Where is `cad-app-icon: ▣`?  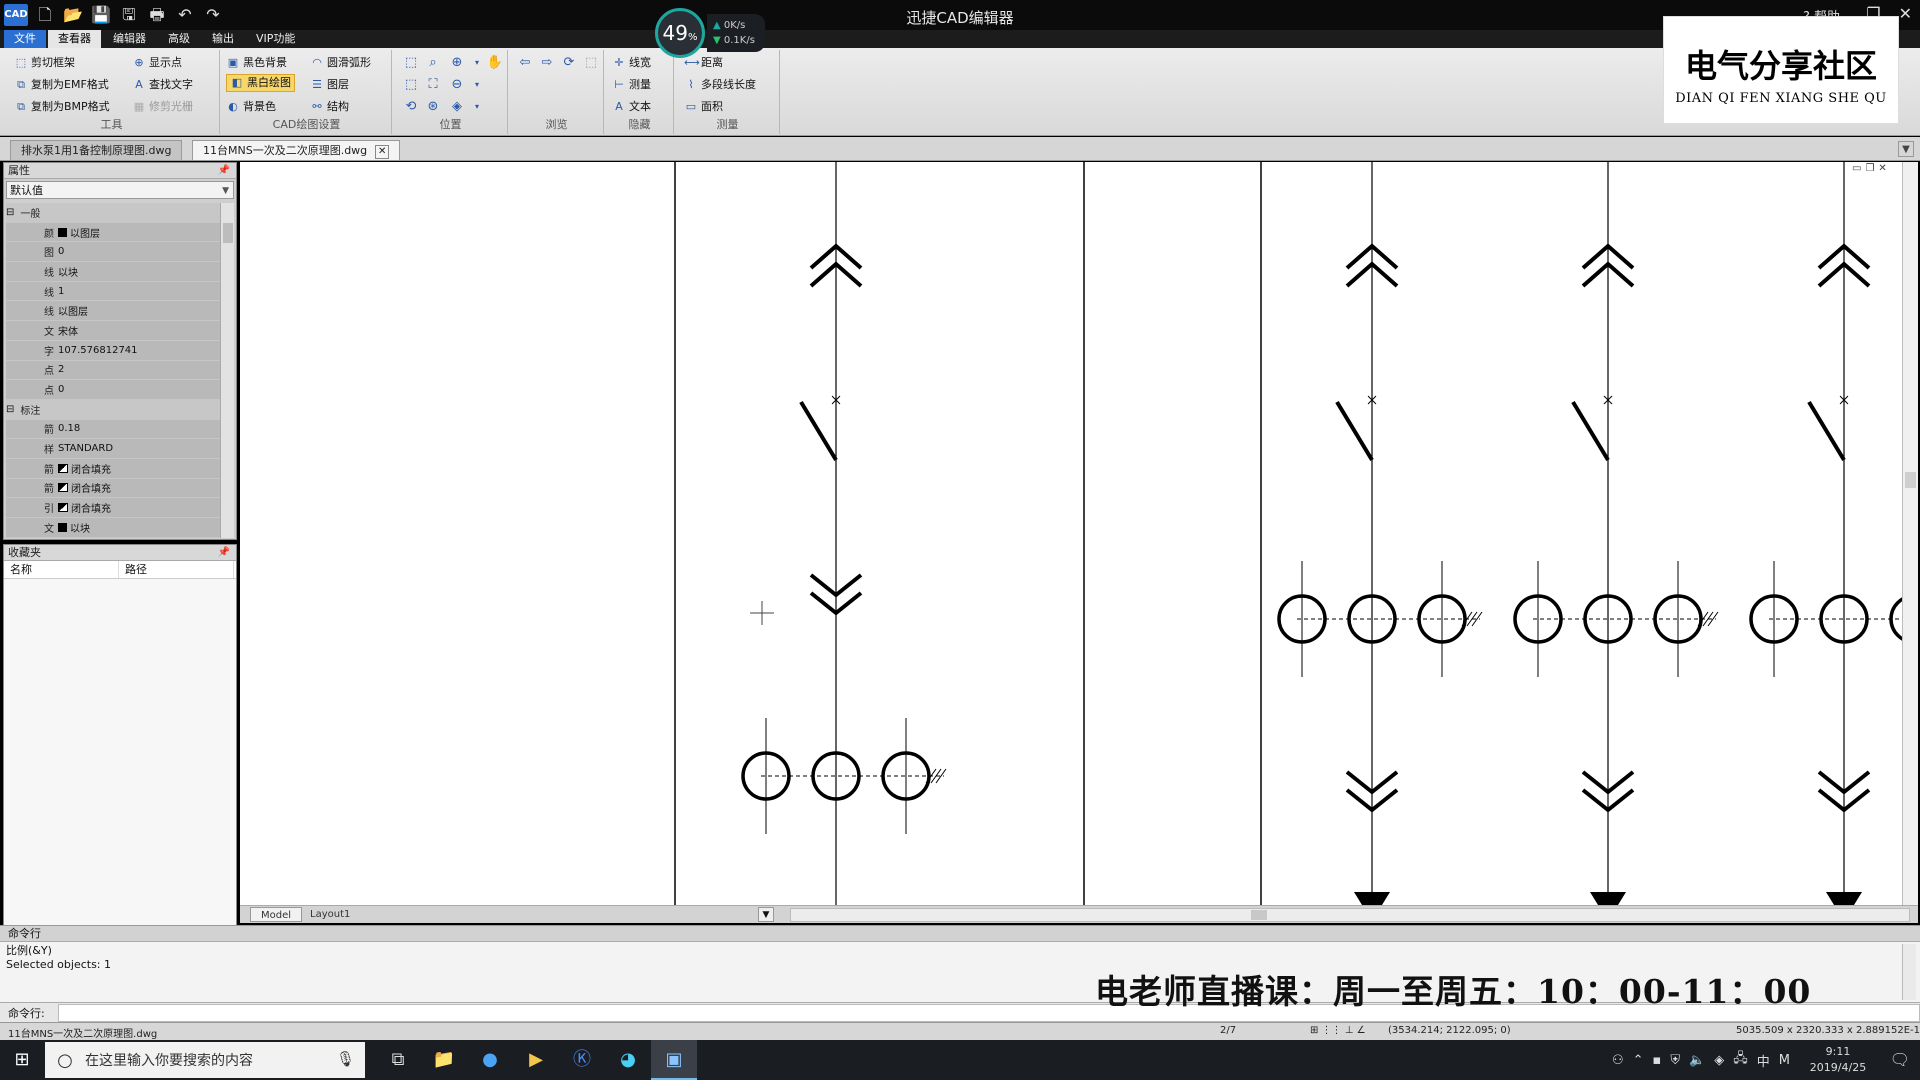 cad-app-icon: ▣ is located at coordinates (674, 1060).